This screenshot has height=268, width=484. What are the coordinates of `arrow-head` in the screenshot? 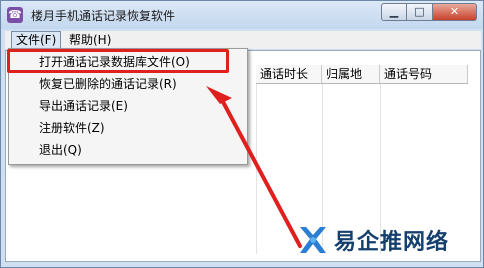 It's located at (219, 95).